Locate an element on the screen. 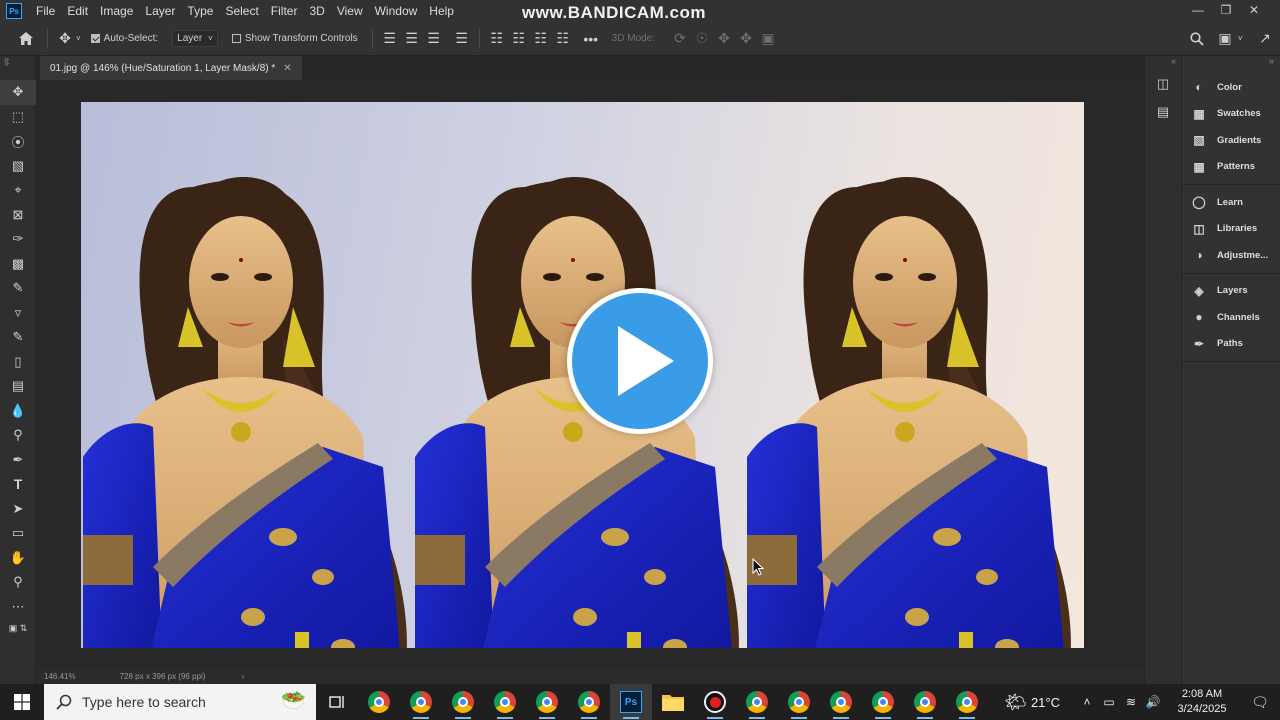 The width and height of the screenshot is (1280, 720). panel-gradients: ▧ Gradients is located at coordinates (1231, 140).